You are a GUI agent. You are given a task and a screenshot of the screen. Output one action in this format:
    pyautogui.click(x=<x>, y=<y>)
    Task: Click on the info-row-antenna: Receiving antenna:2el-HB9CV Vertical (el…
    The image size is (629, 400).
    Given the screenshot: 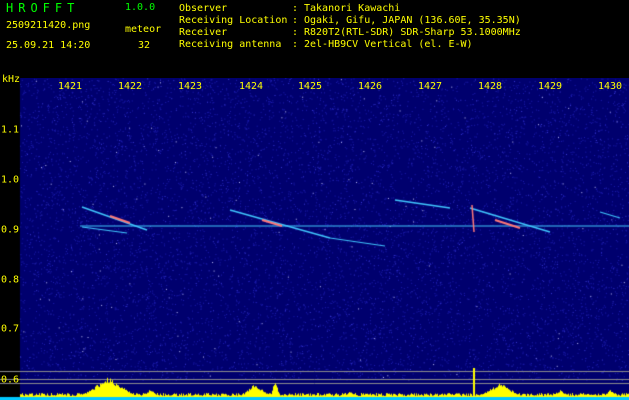 What is the action you would take?
    pyautogui.click(x=326, y=44)
    